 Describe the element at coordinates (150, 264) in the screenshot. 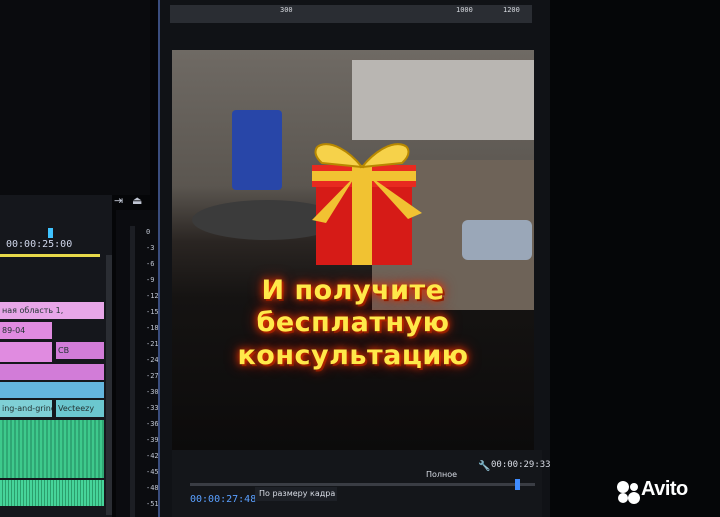

I see `meter-tick: -6` at that location.